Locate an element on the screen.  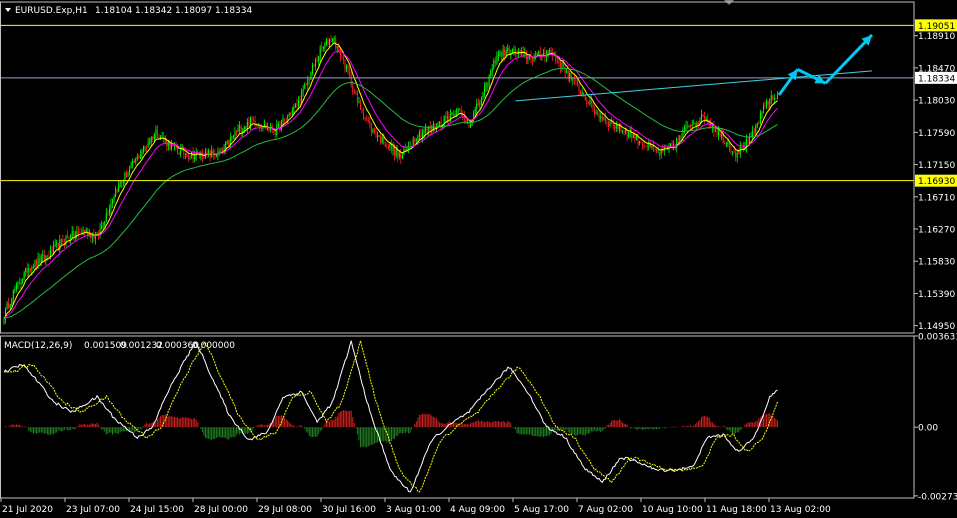
trendline-and-arrows is located at coordinates (694, 67).